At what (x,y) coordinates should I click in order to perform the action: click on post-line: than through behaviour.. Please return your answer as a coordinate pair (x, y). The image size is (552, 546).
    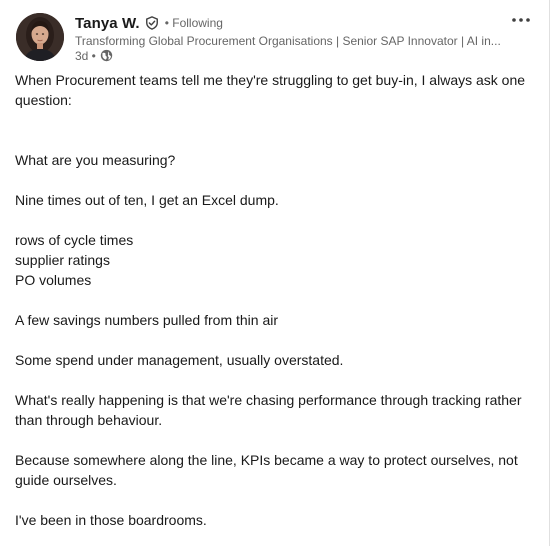
    Looking at the image, I should click on (89, 420).